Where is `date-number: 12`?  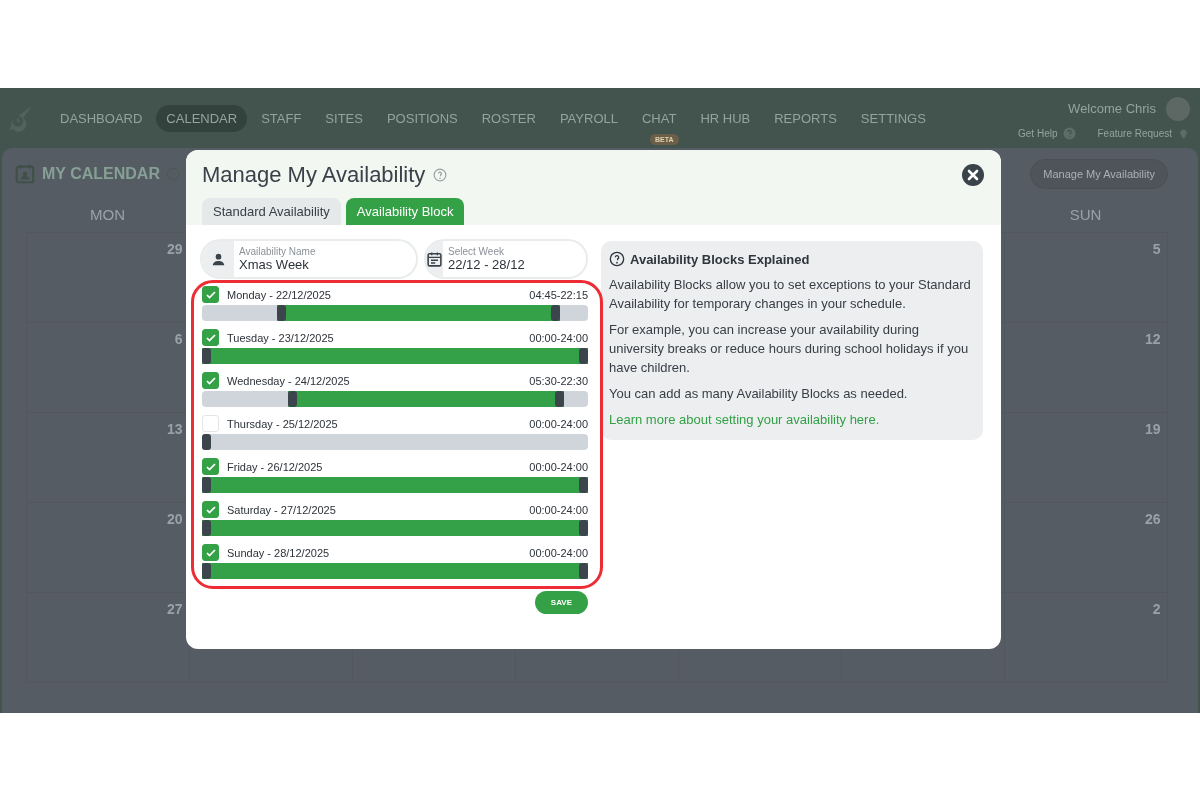 date-number: 12 is located at coordinates (1152, 338).